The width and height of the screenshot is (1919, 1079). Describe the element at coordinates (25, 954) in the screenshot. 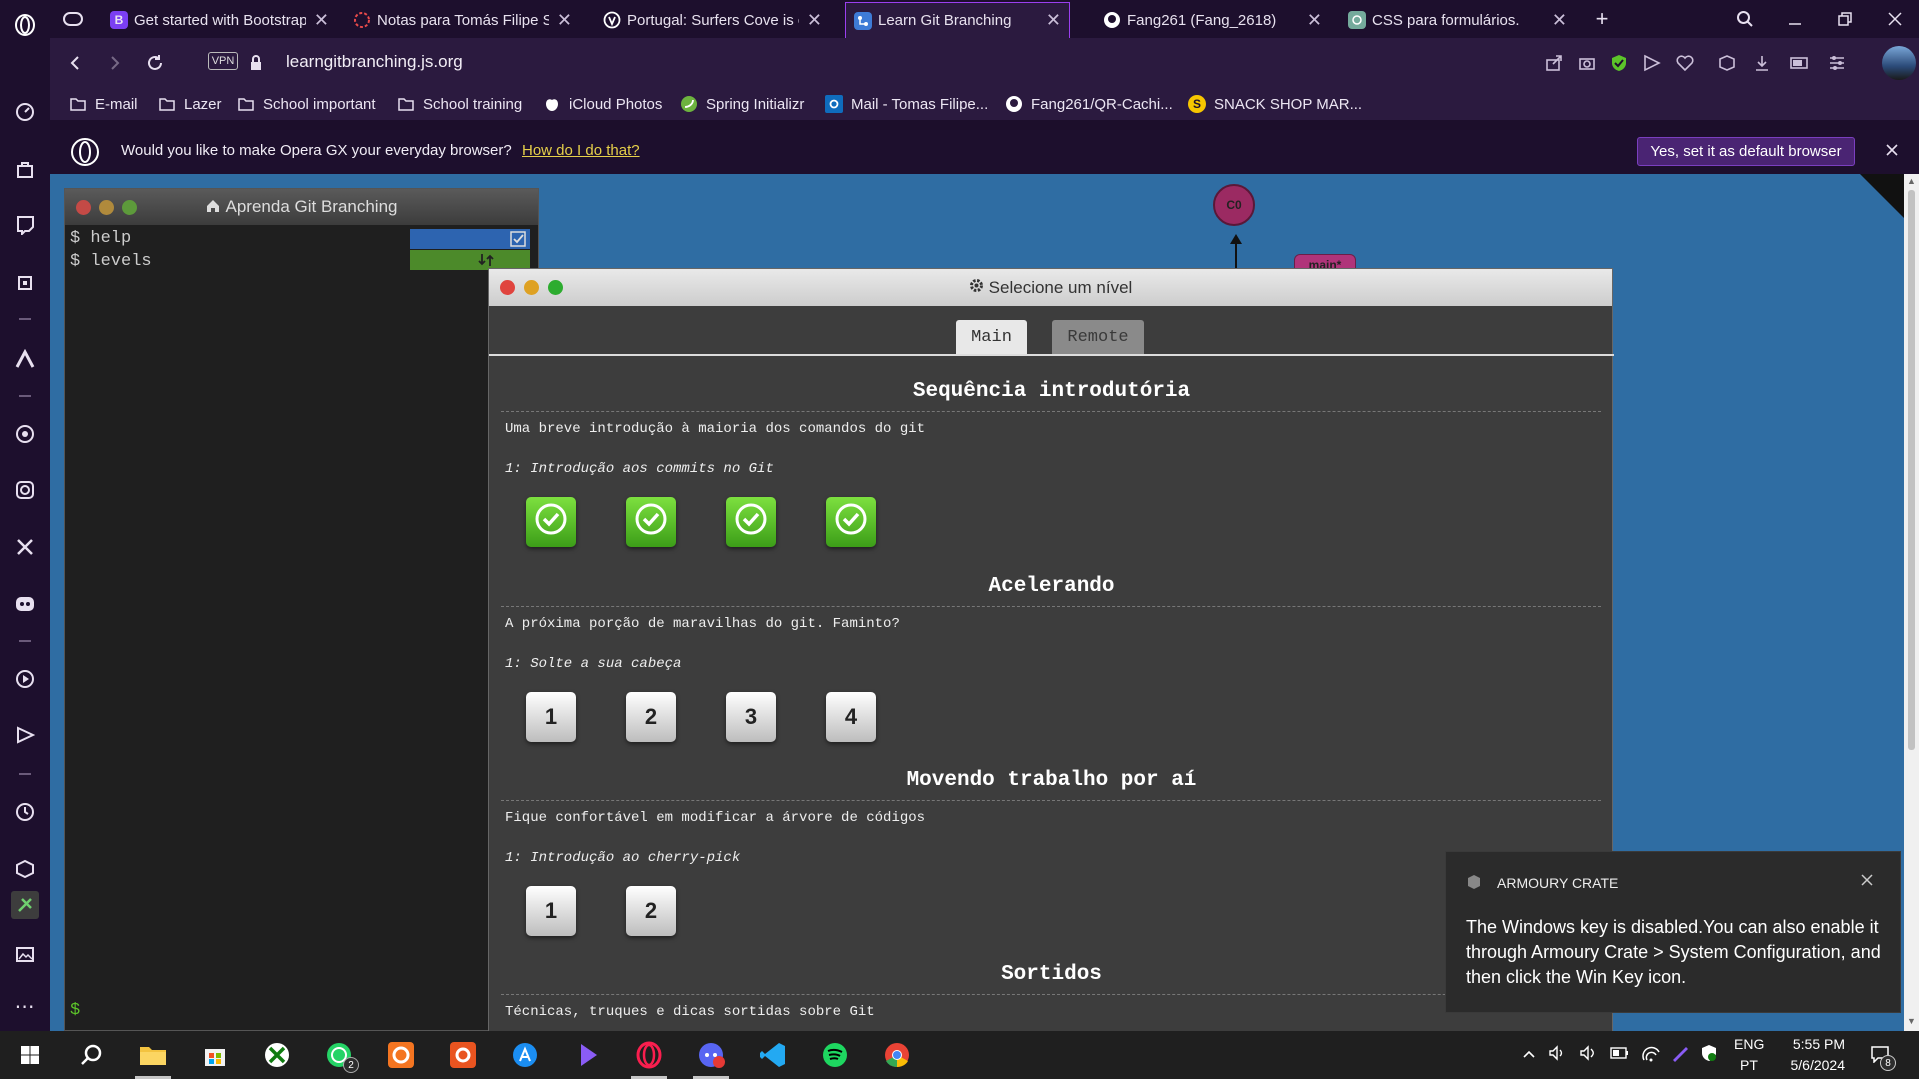

I see `gallery-icon` at that location.